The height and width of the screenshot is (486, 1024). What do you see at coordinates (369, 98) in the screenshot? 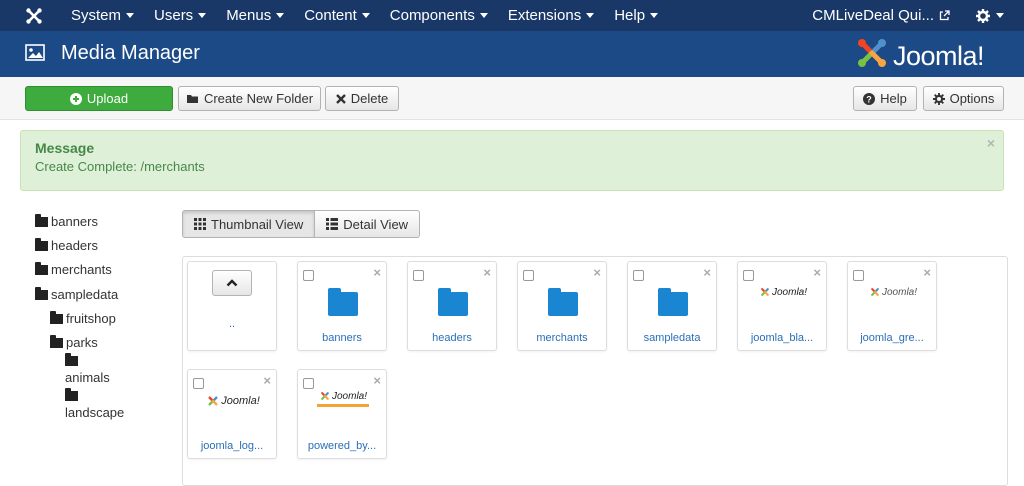
I see `delete-label: Delete` at bounding box center [369, 98].